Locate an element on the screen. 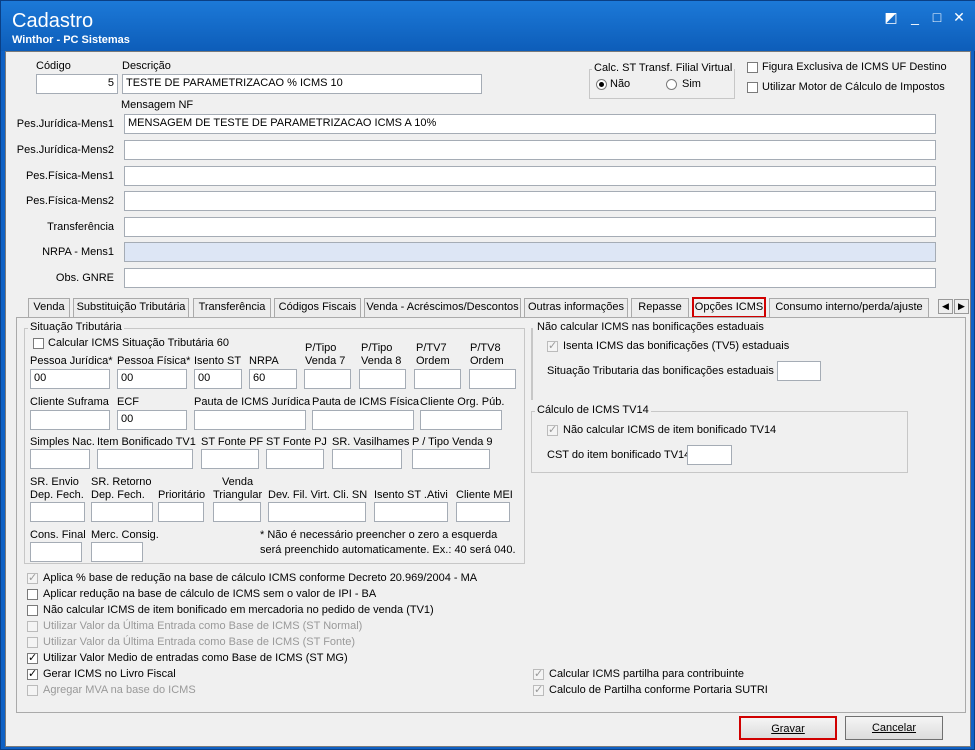 The image size is (975, 750). pauta-j-input is located at coordinates (250, 420).